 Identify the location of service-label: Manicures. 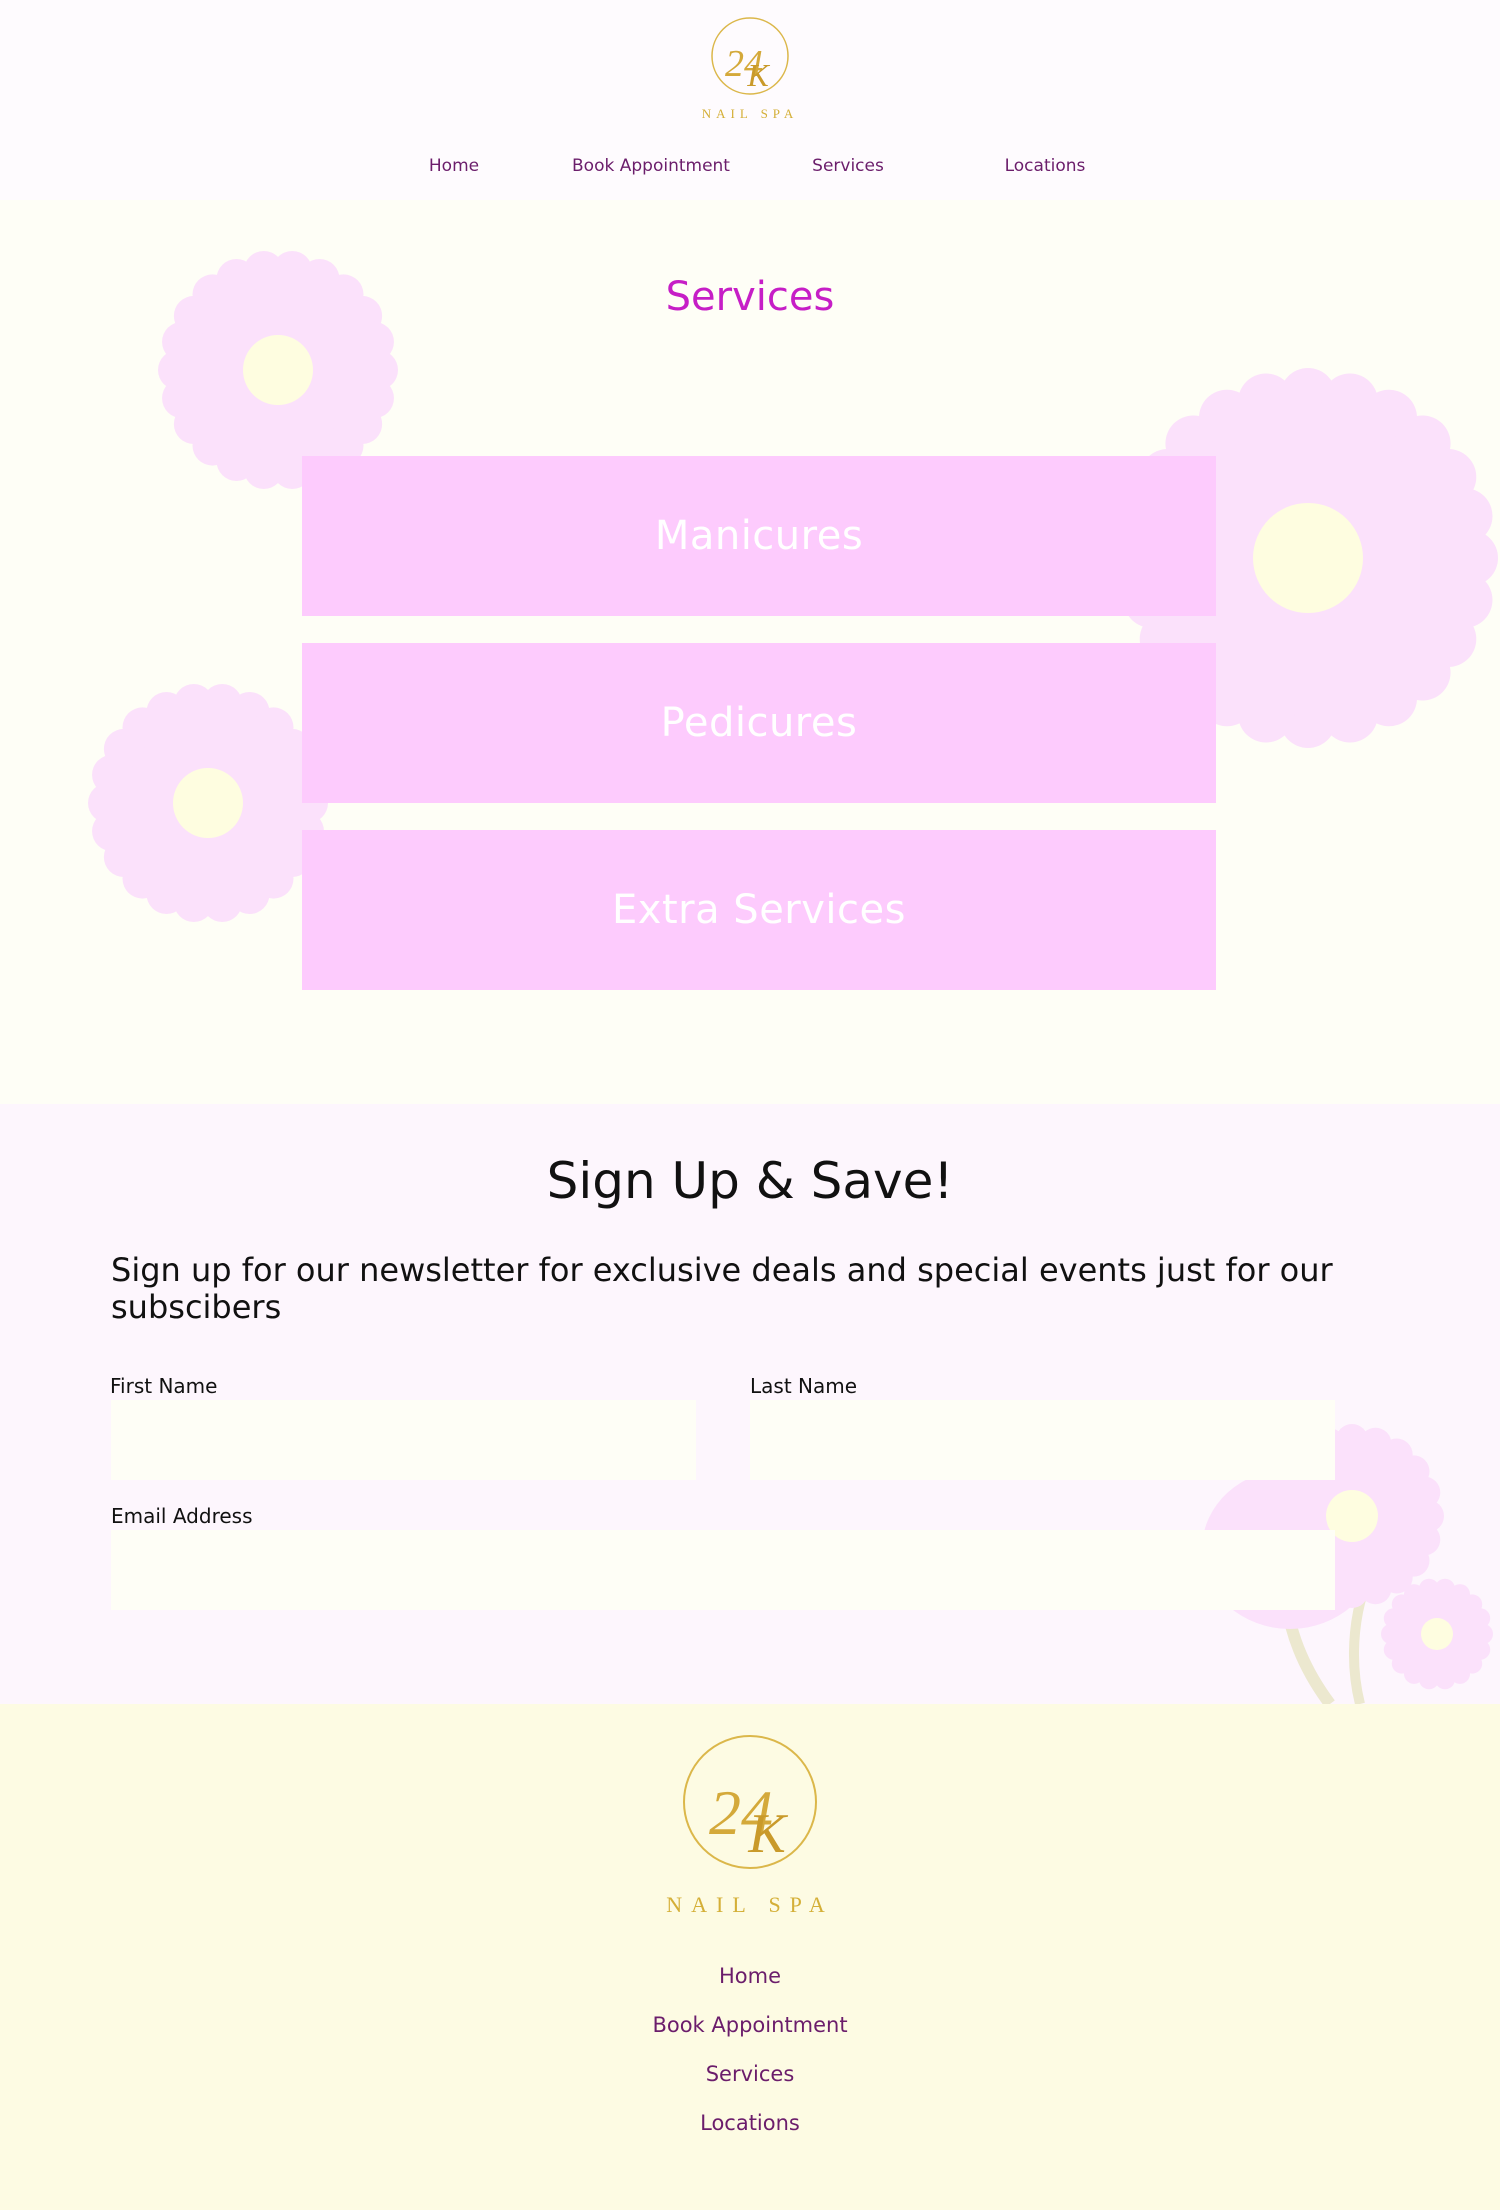
(759, 536).